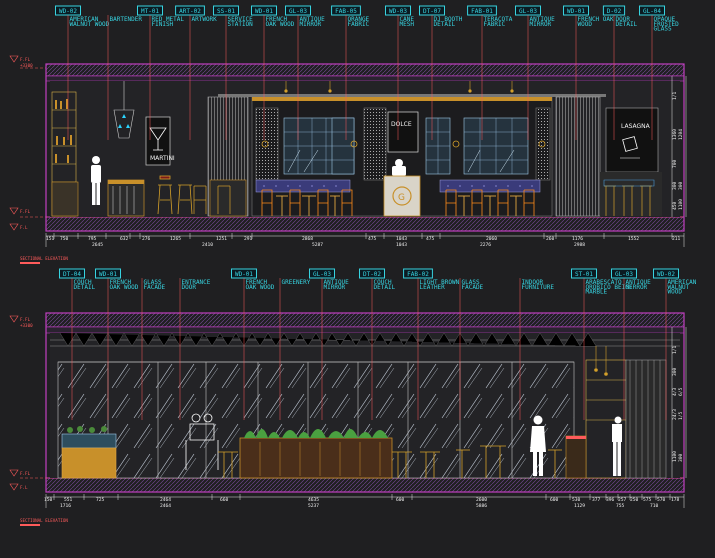  I want to click on dim-label: 600, so click(554, 500).